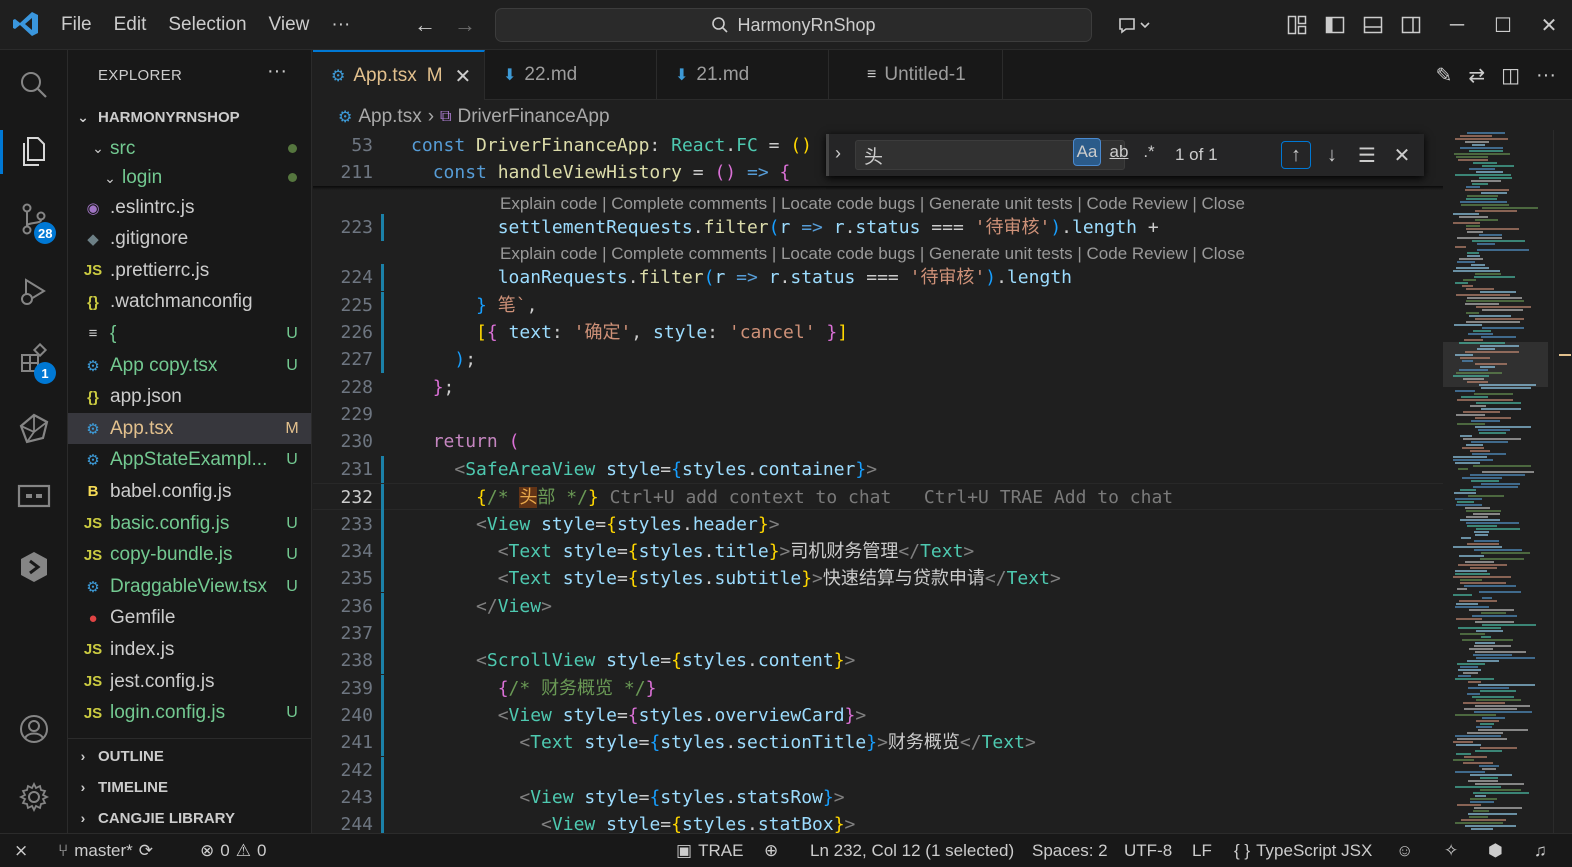  Describe the element at coordinates (189, 365) in the screenshot. I see `file-tree-item: ⚙ App copy.tsx U` at that location.